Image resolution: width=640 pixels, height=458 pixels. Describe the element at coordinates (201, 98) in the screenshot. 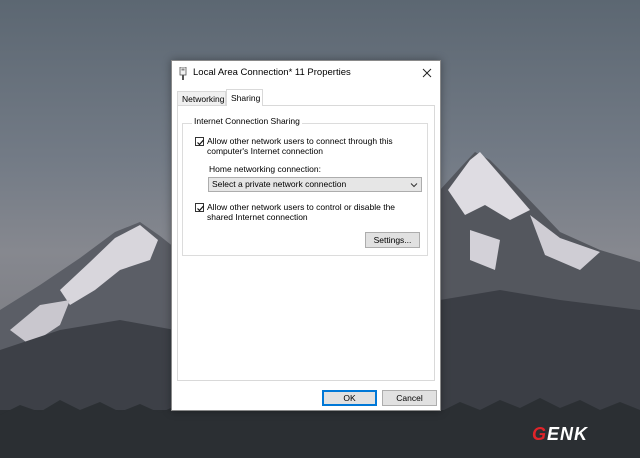

I see `tab-networking: Networking` at that location.